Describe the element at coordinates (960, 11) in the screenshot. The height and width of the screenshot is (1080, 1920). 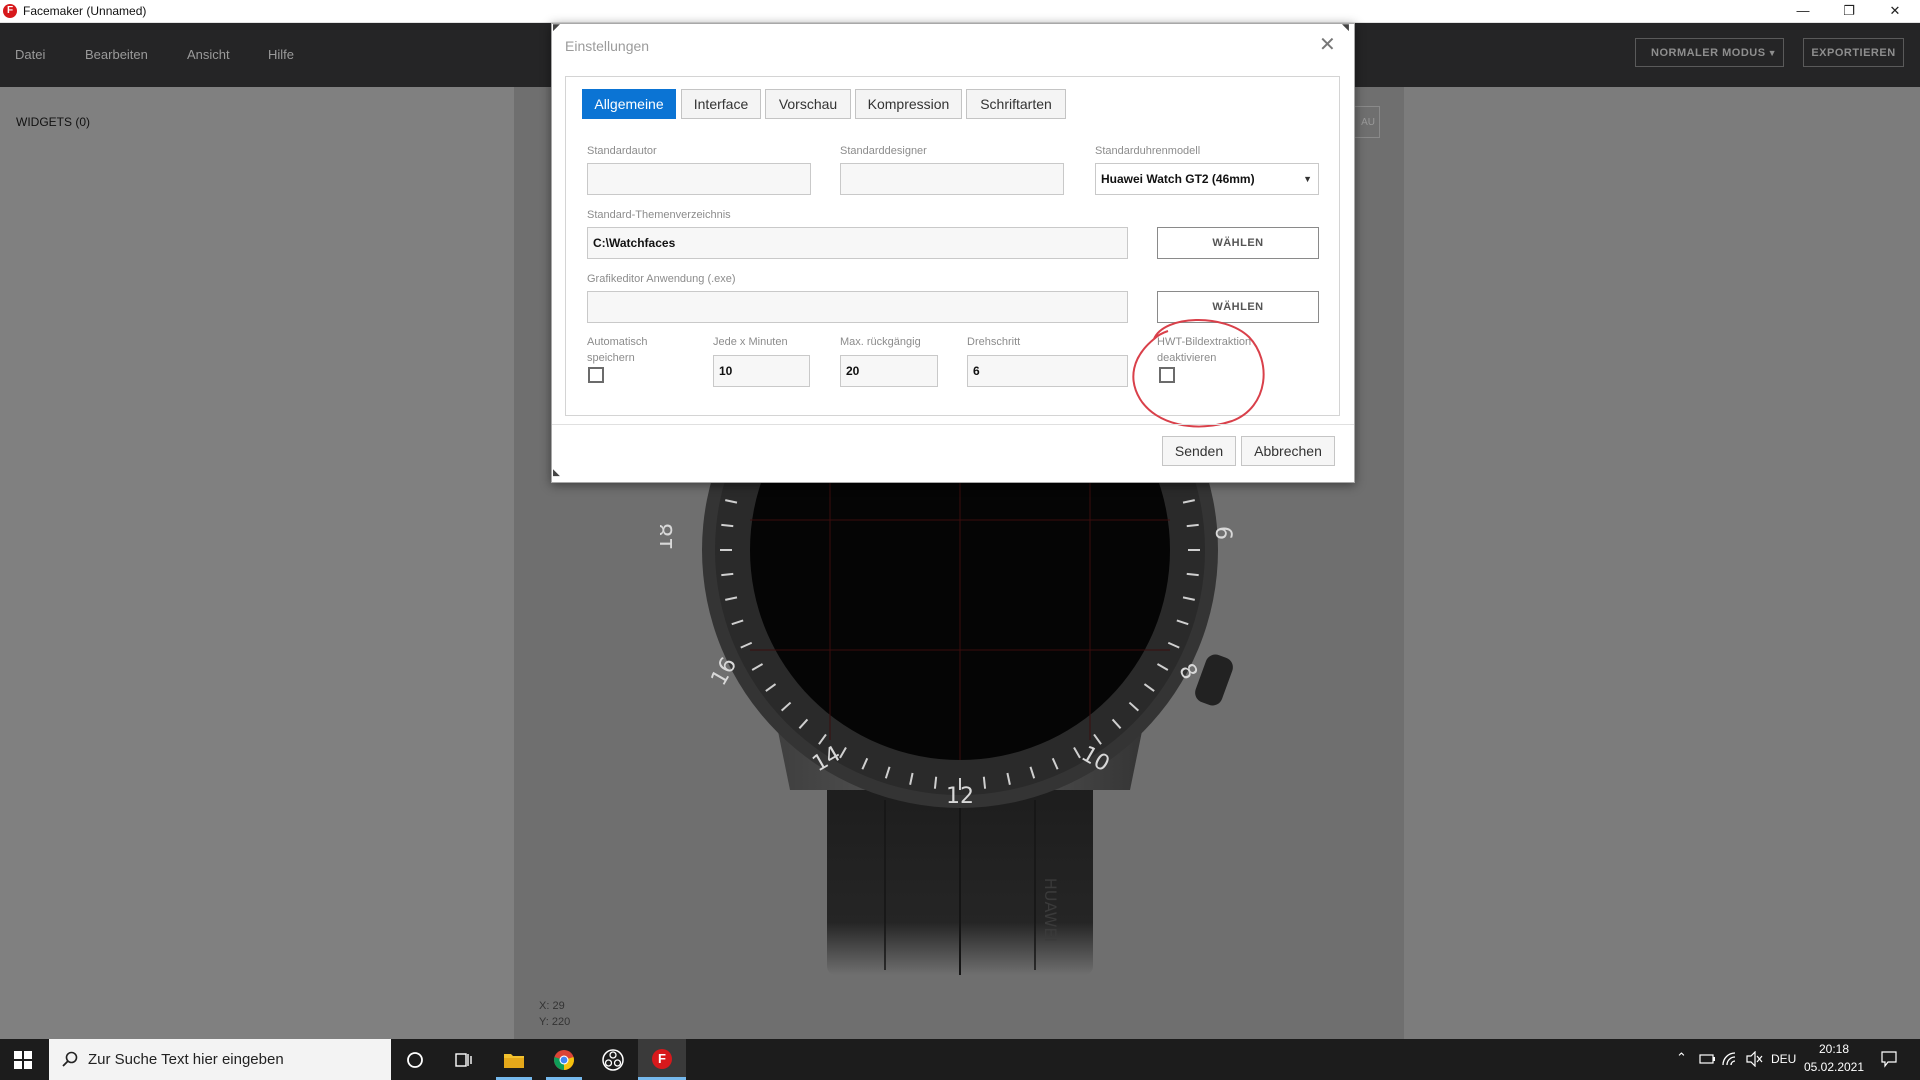
I see `title-bar: F Facemaker (Unnamed) — ❐ ✕` at that location.